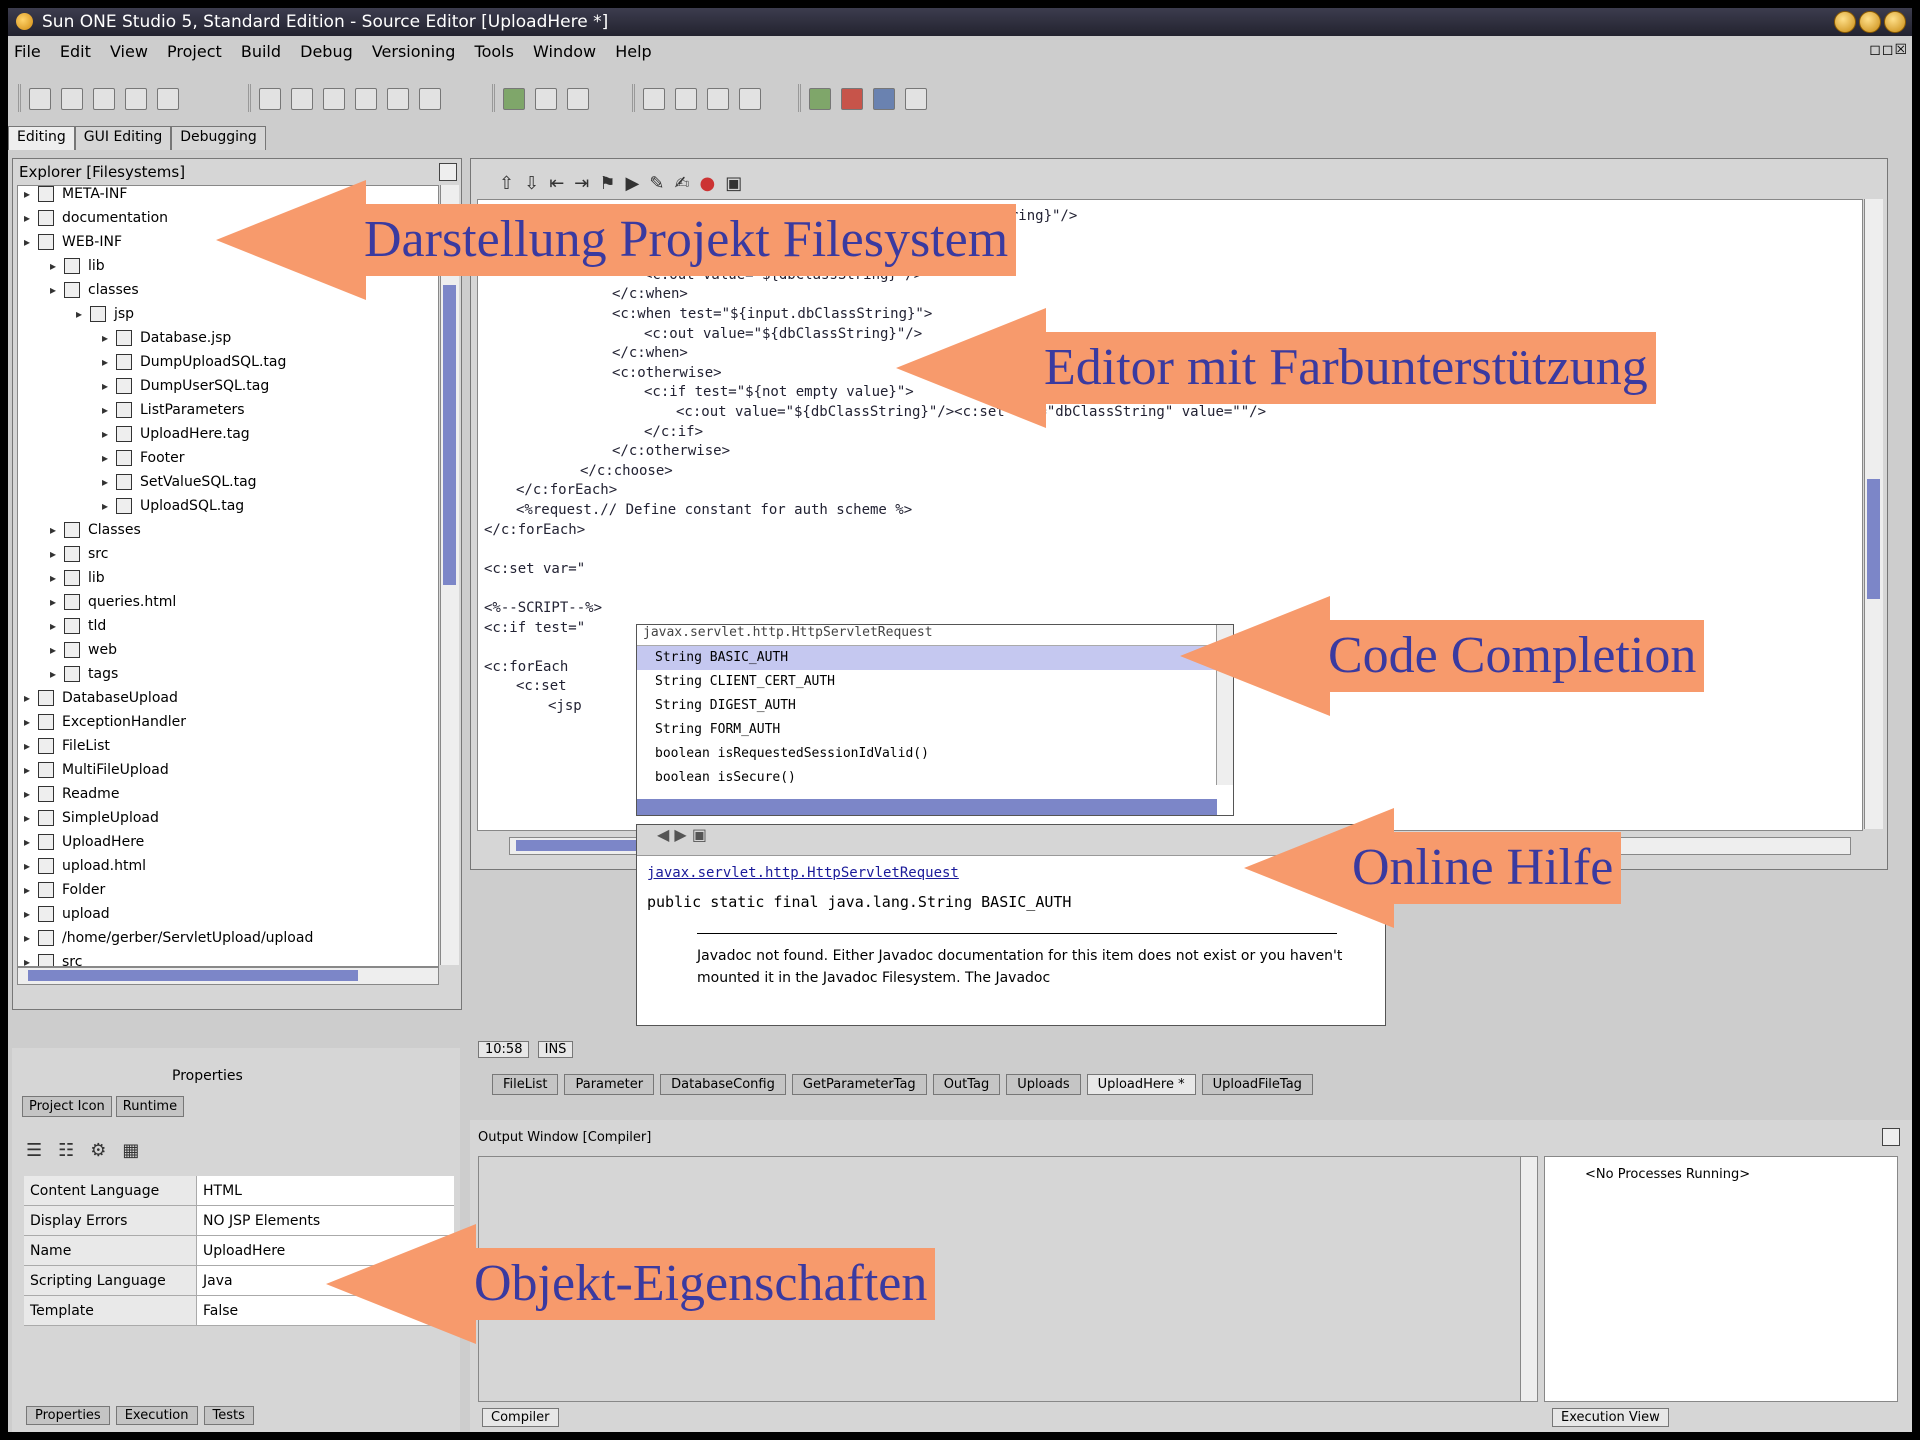  Describe the element at coordinates (1873, 539) in the screenshot. I see `scroll-thumb` at that location.